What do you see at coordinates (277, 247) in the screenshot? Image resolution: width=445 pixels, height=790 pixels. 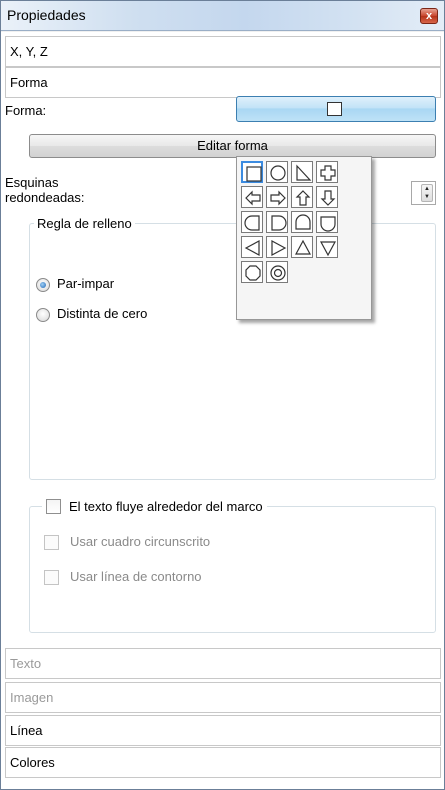 I see `triangle-right-icon` at bounding box center [277, 247].